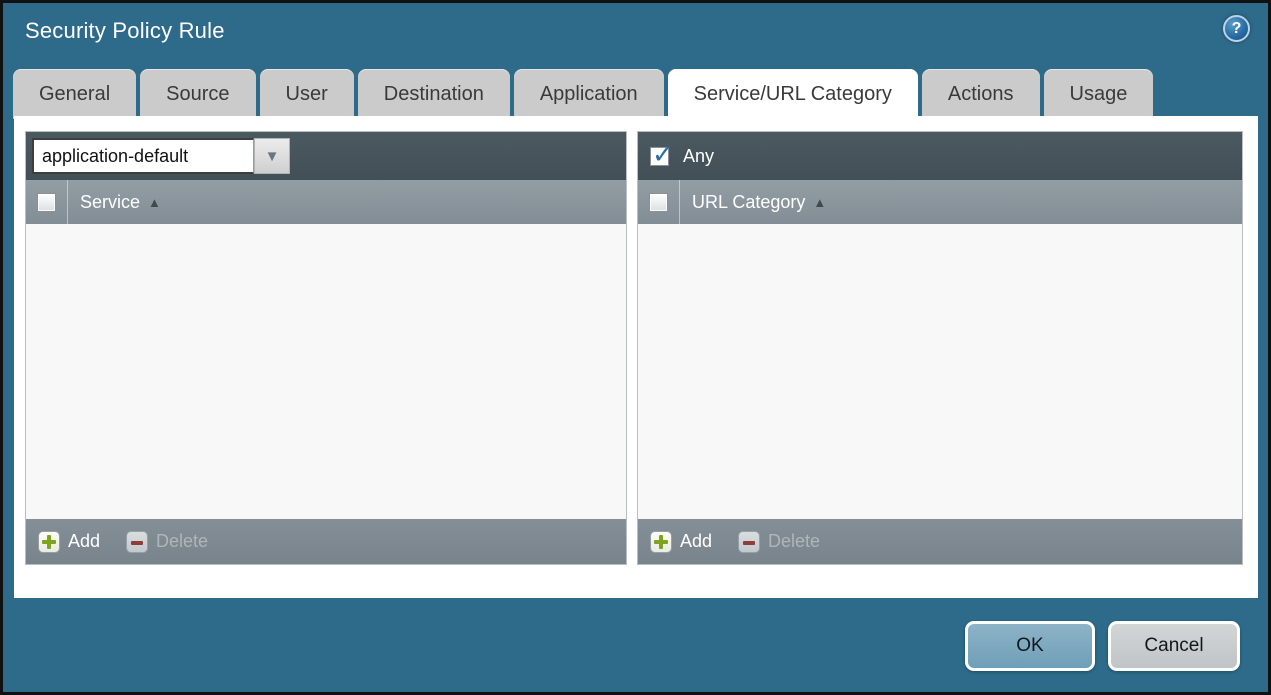  What do you see at coordinates (143, 156) in the screenshot?
I see `service-type-dropdown-value: application-default` at bounding box center [143, 156].